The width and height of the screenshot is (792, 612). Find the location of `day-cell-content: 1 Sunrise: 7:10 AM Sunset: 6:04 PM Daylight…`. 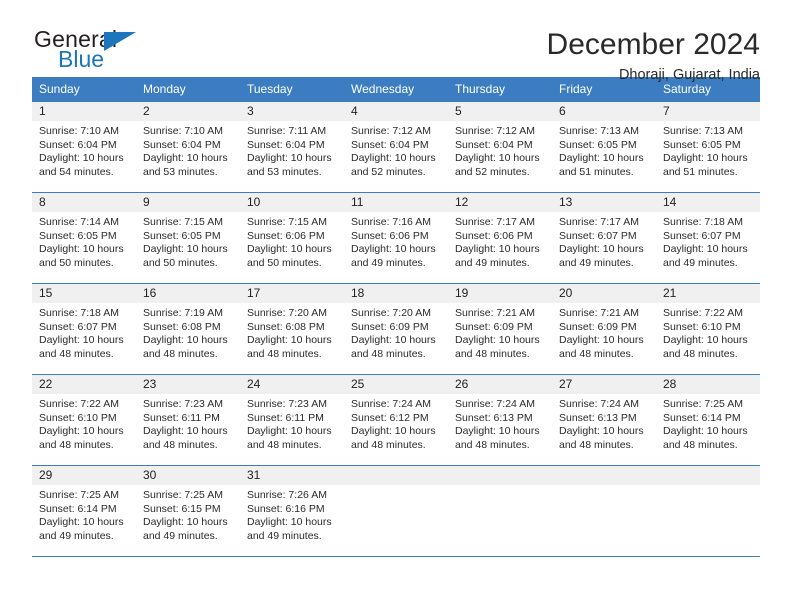

day-cell-content: 1 Sunrise: 7:10 AM Sunset: 6:04 PM Daylight… is located at coordinates (84, 147).